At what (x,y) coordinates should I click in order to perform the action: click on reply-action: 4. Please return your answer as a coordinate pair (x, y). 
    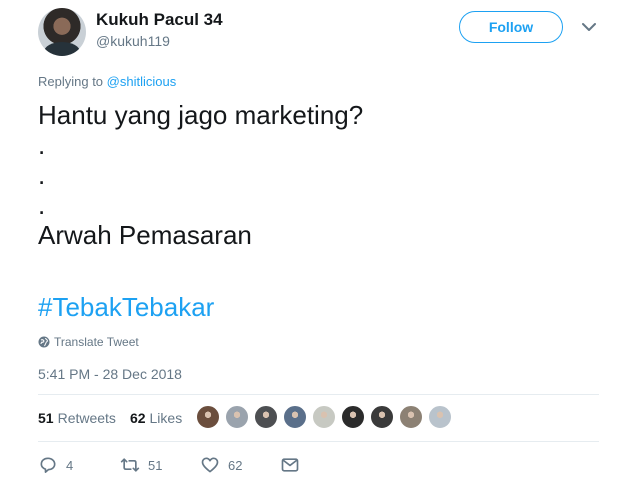
    Looking at the image, I should click on (55, 465).